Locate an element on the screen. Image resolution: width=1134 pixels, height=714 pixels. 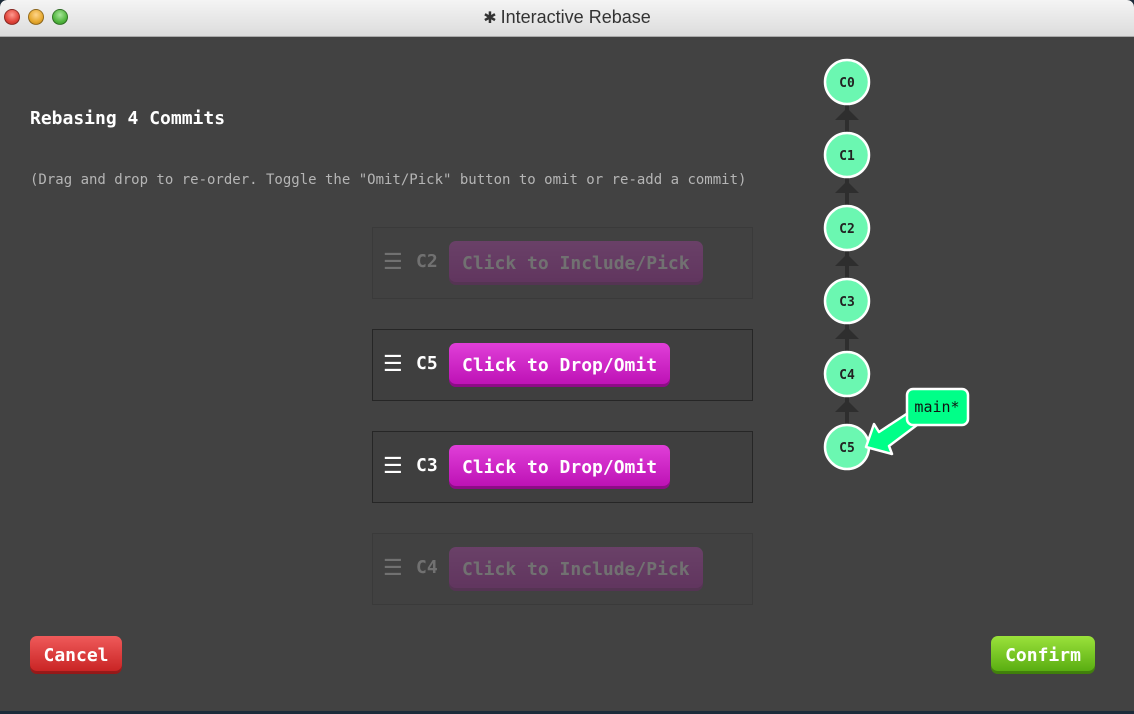
window-title: ✱ Interactive Rebase is located at coordinates (567, 17).